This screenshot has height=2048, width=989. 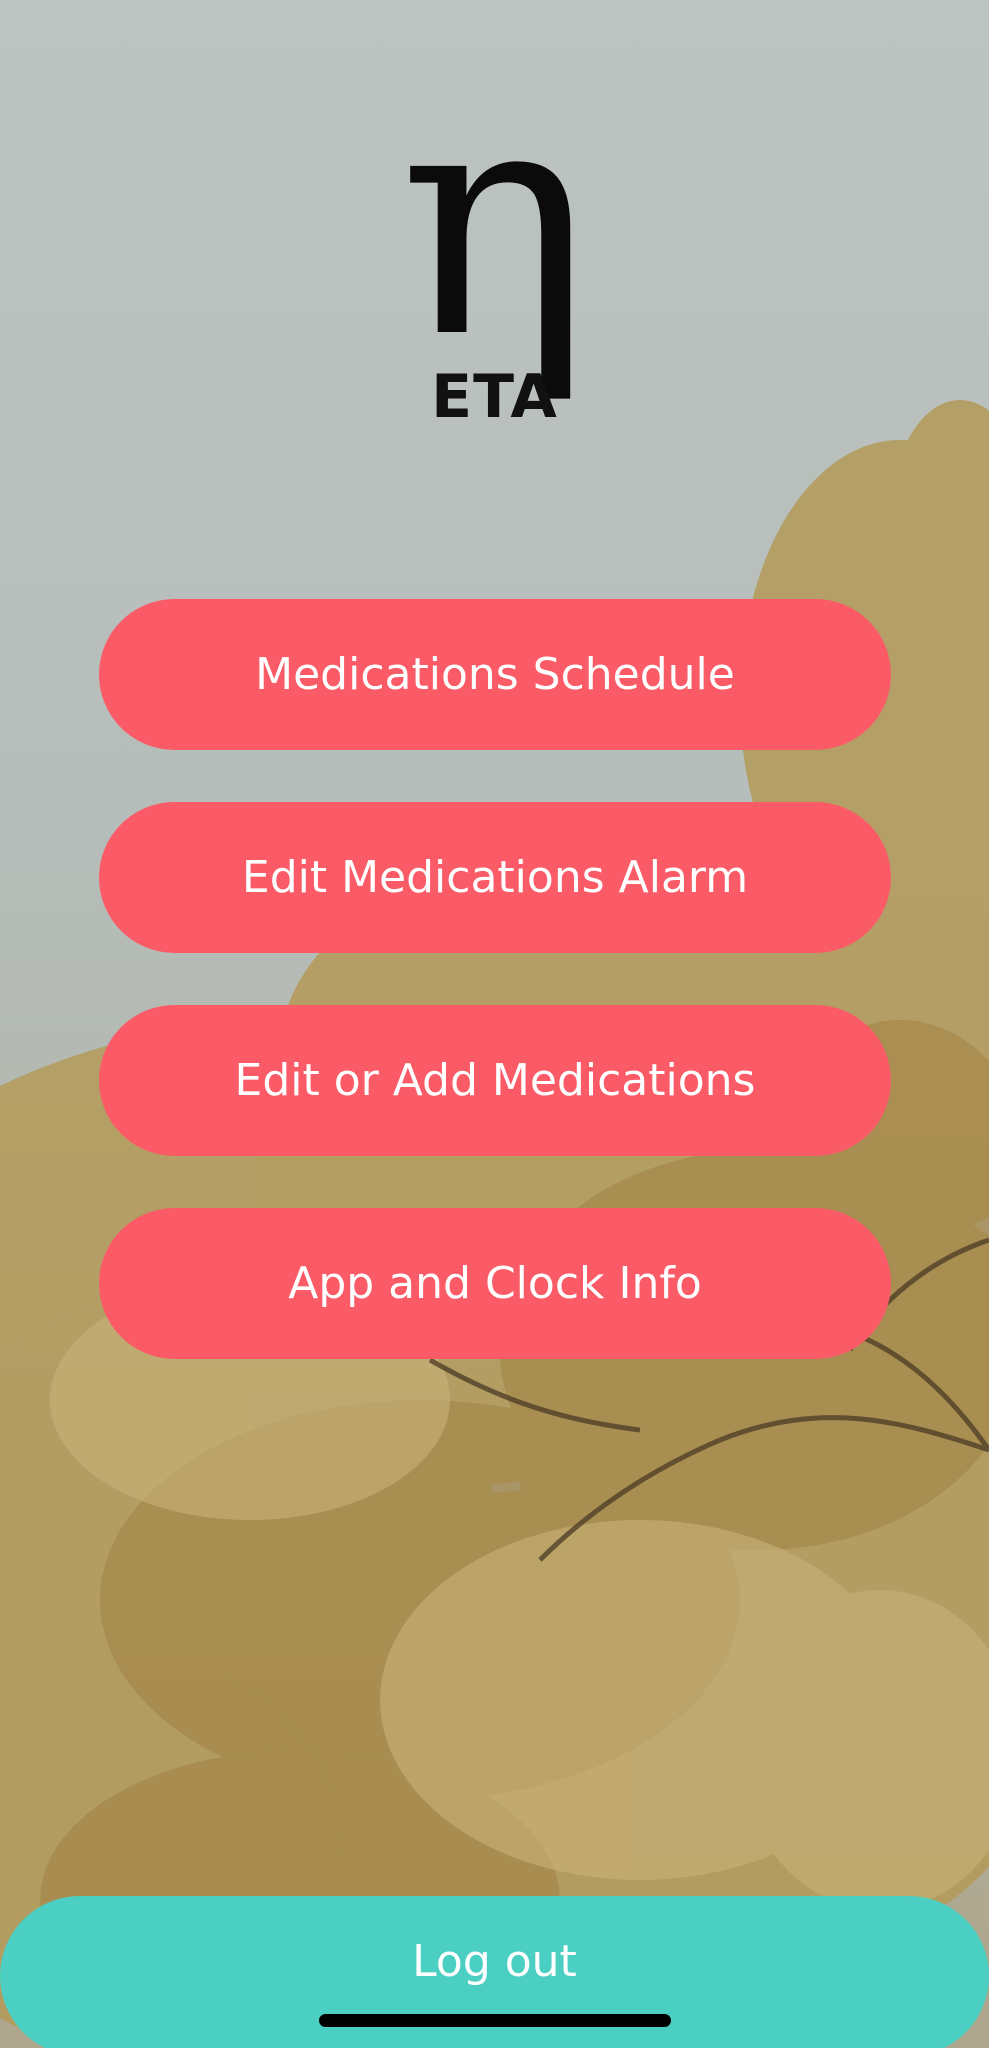 I want to click on eta-symbol-icon: η, so click(x=494, y=222).